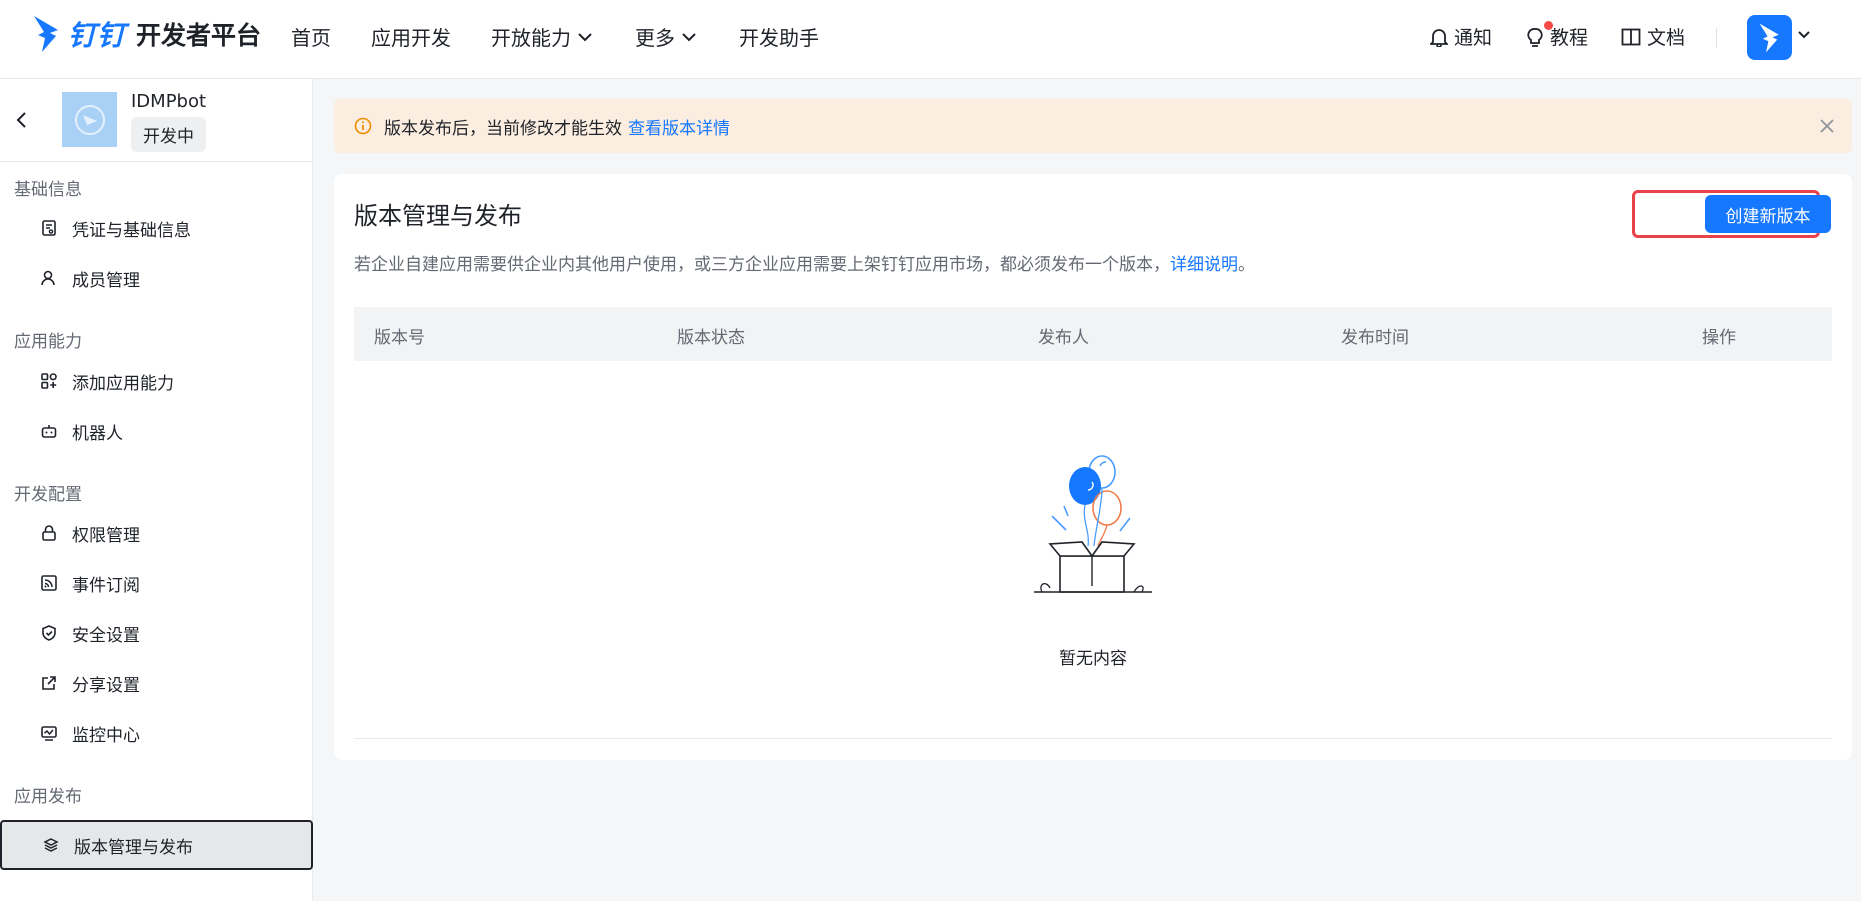 The height and width of the screenshot is (901, 1861). What do you see at coordinates (49, 633) in the screenshot?
I see `shield-icon` at bounding box center [49, 633].